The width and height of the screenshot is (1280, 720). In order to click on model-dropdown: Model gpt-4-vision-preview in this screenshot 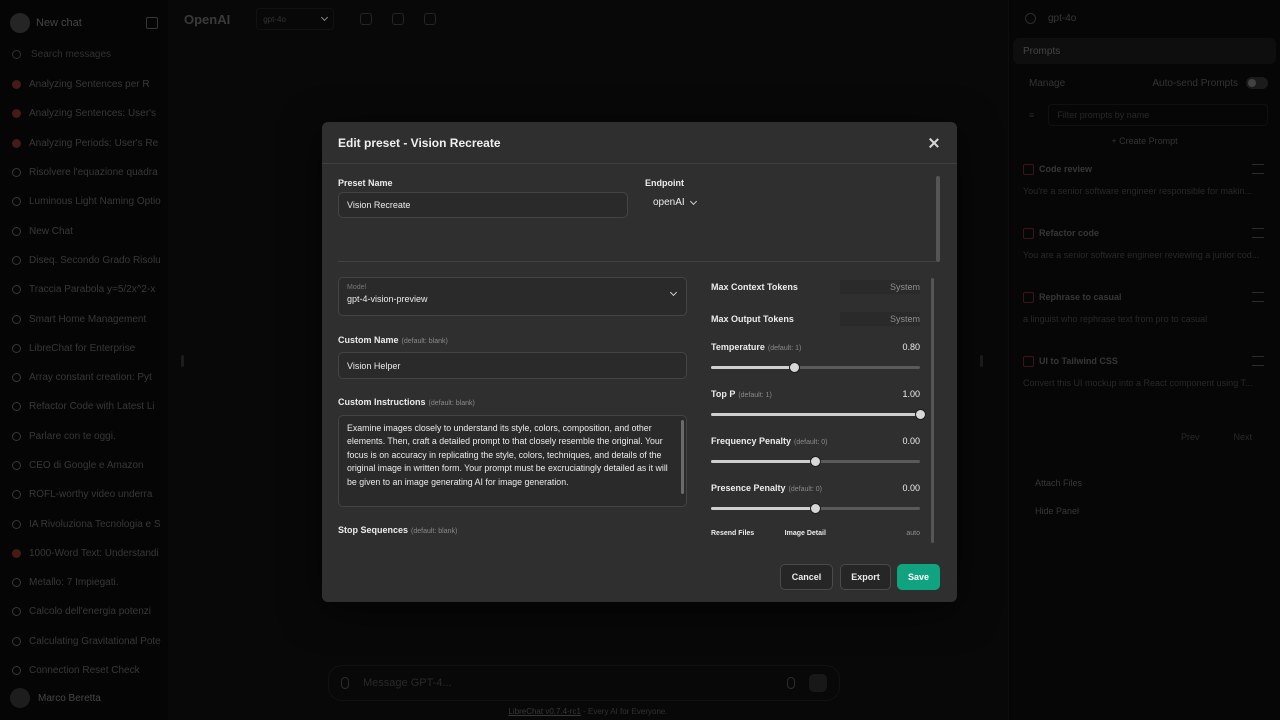, I will do `click(512, 296)`.